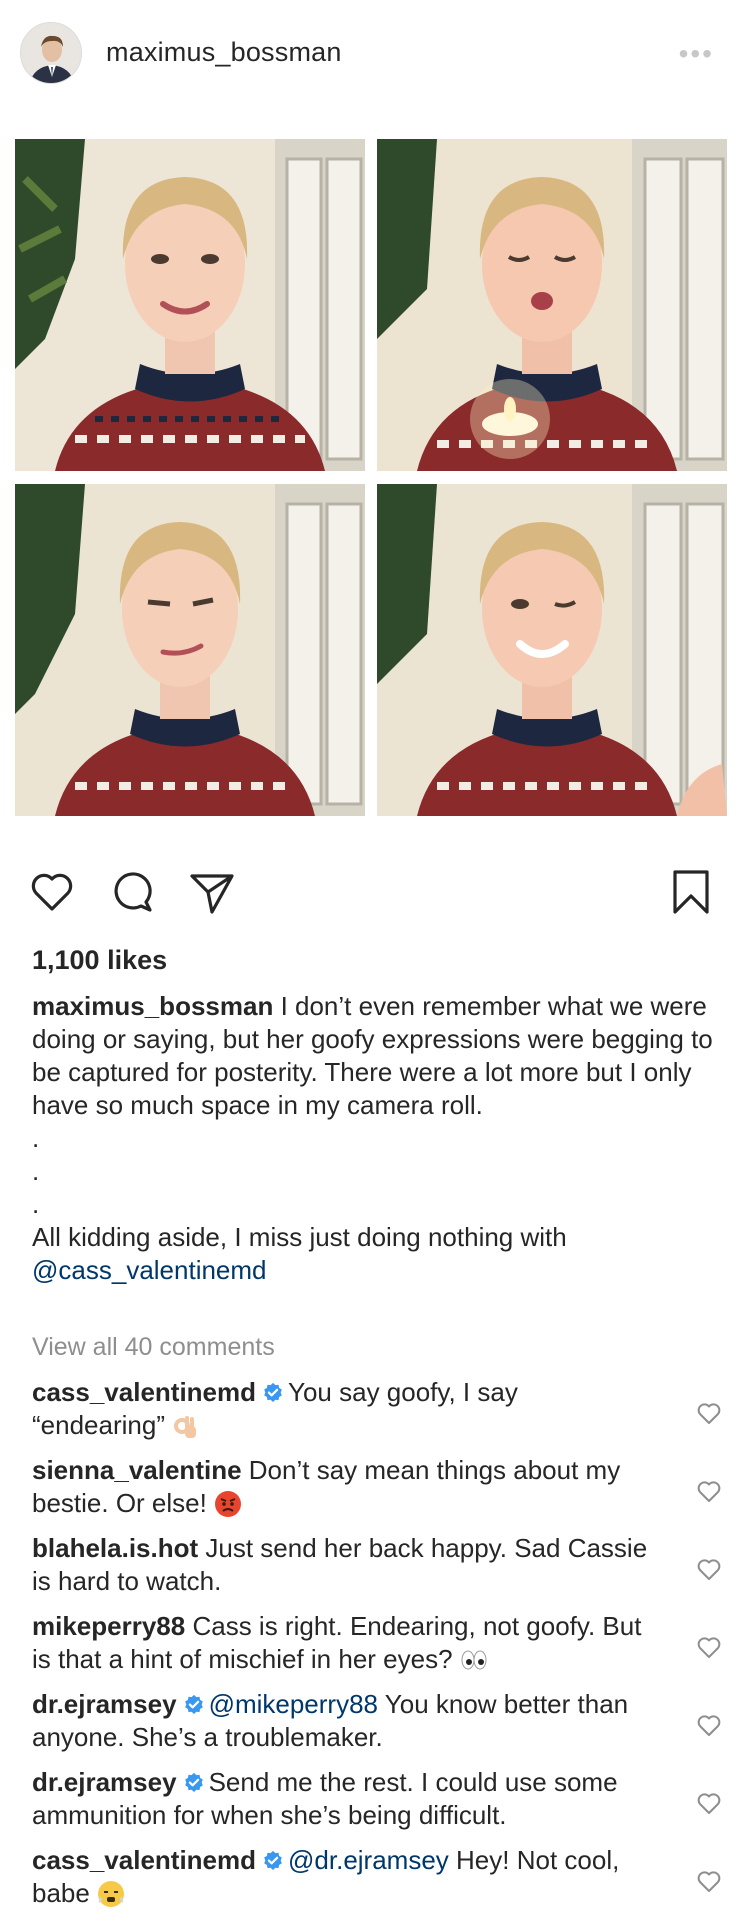 The image size is (740, 1920). What do you see at coordinates (108, 1626) in the screenshot?
I see `comment-username: mikeperry88` at bounding box center [108, 1626].